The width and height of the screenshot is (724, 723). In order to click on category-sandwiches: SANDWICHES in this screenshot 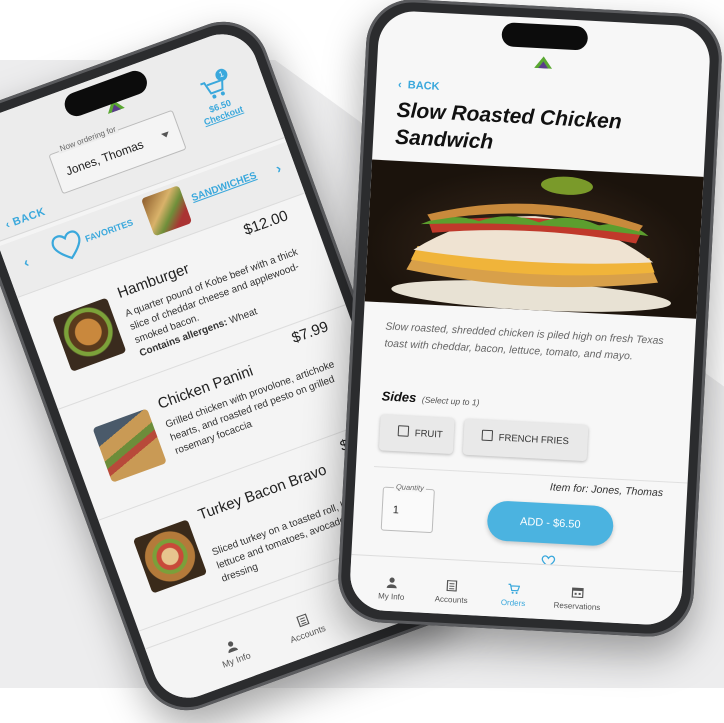, I will do `click(224, 187)`.